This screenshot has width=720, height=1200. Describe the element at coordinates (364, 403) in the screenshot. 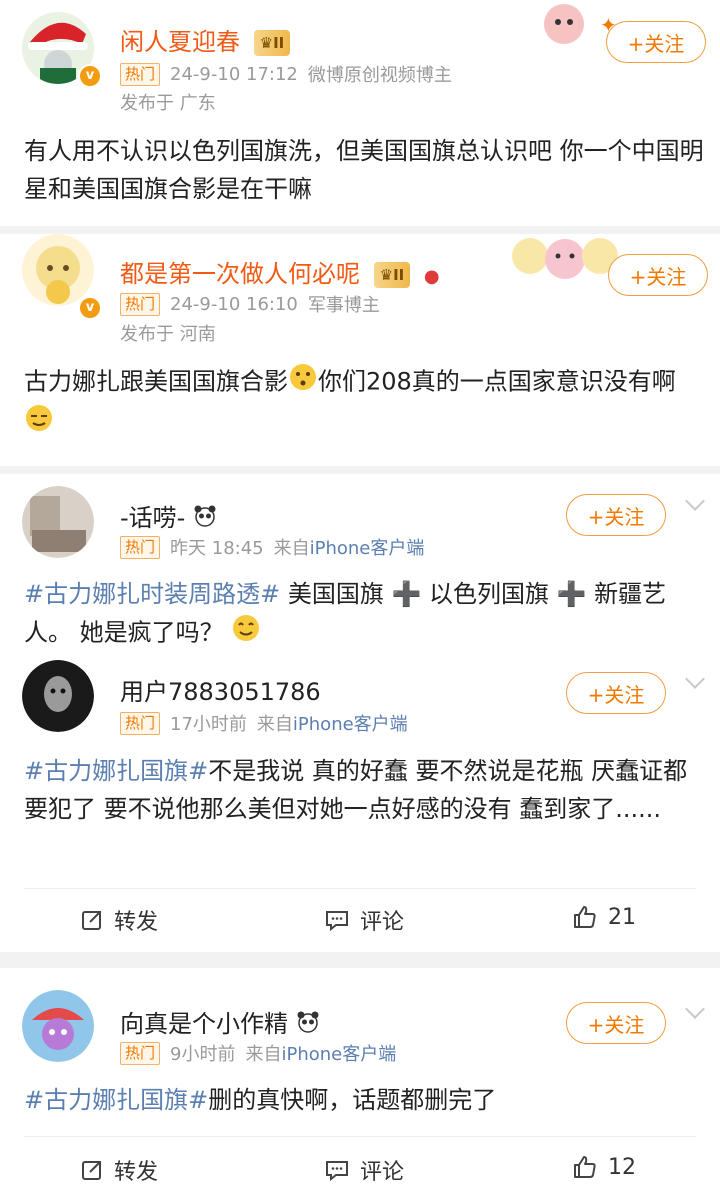

I see `post-text: 古力娜扎跟美国国旗合影 你们208真的一点国家意识没有啊` at that location.